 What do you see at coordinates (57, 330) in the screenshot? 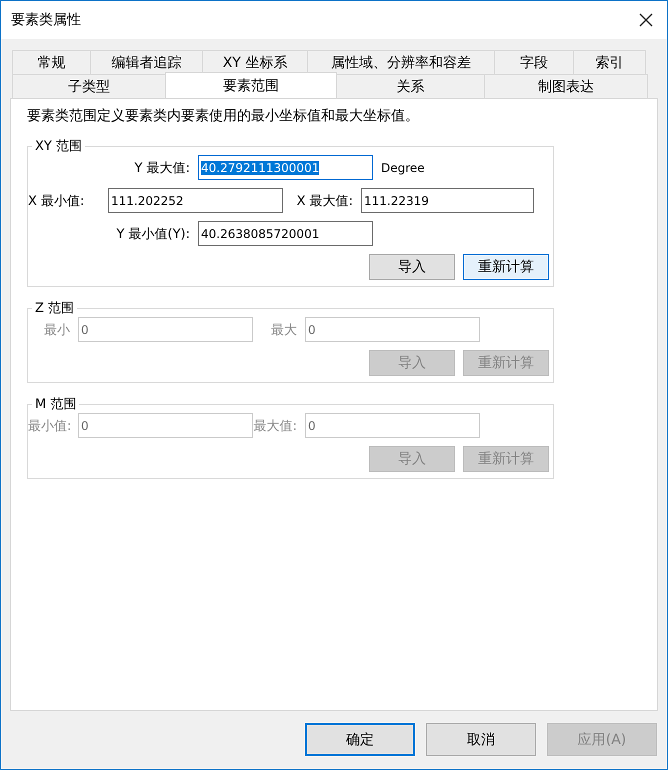
I see `field-label: 最小` at bounding box center [57, 330].